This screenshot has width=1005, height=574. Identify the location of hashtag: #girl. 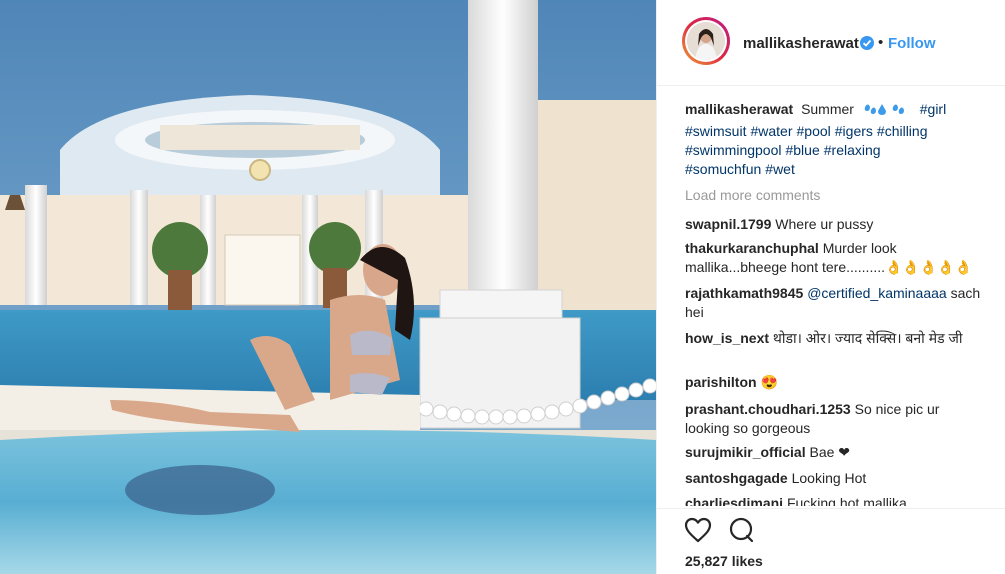
(933, 109).